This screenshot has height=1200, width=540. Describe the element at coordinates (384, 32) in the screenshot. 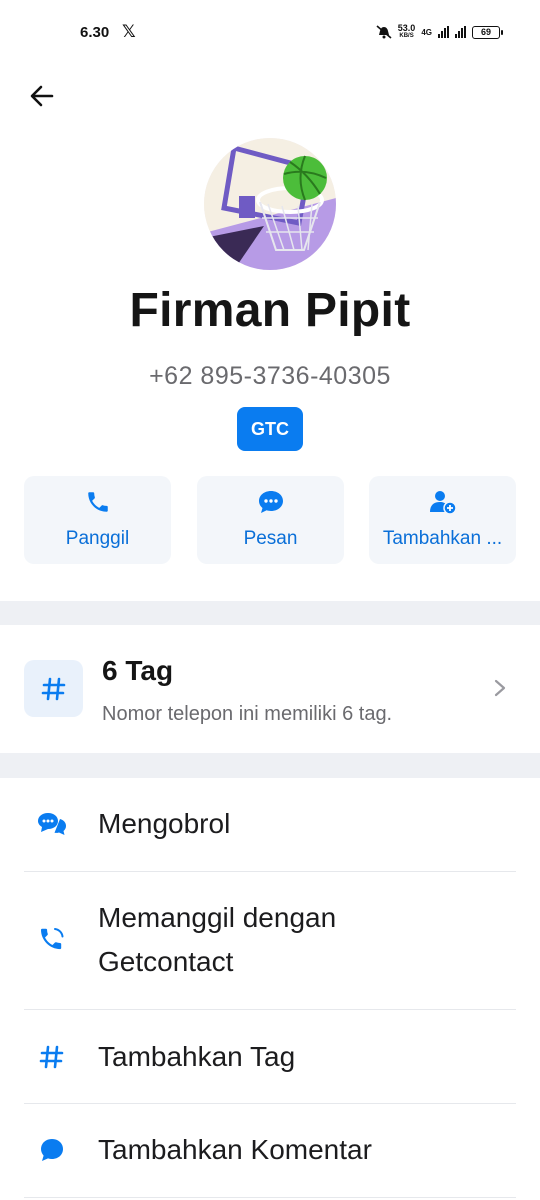

I see `mute-icon` at that location.